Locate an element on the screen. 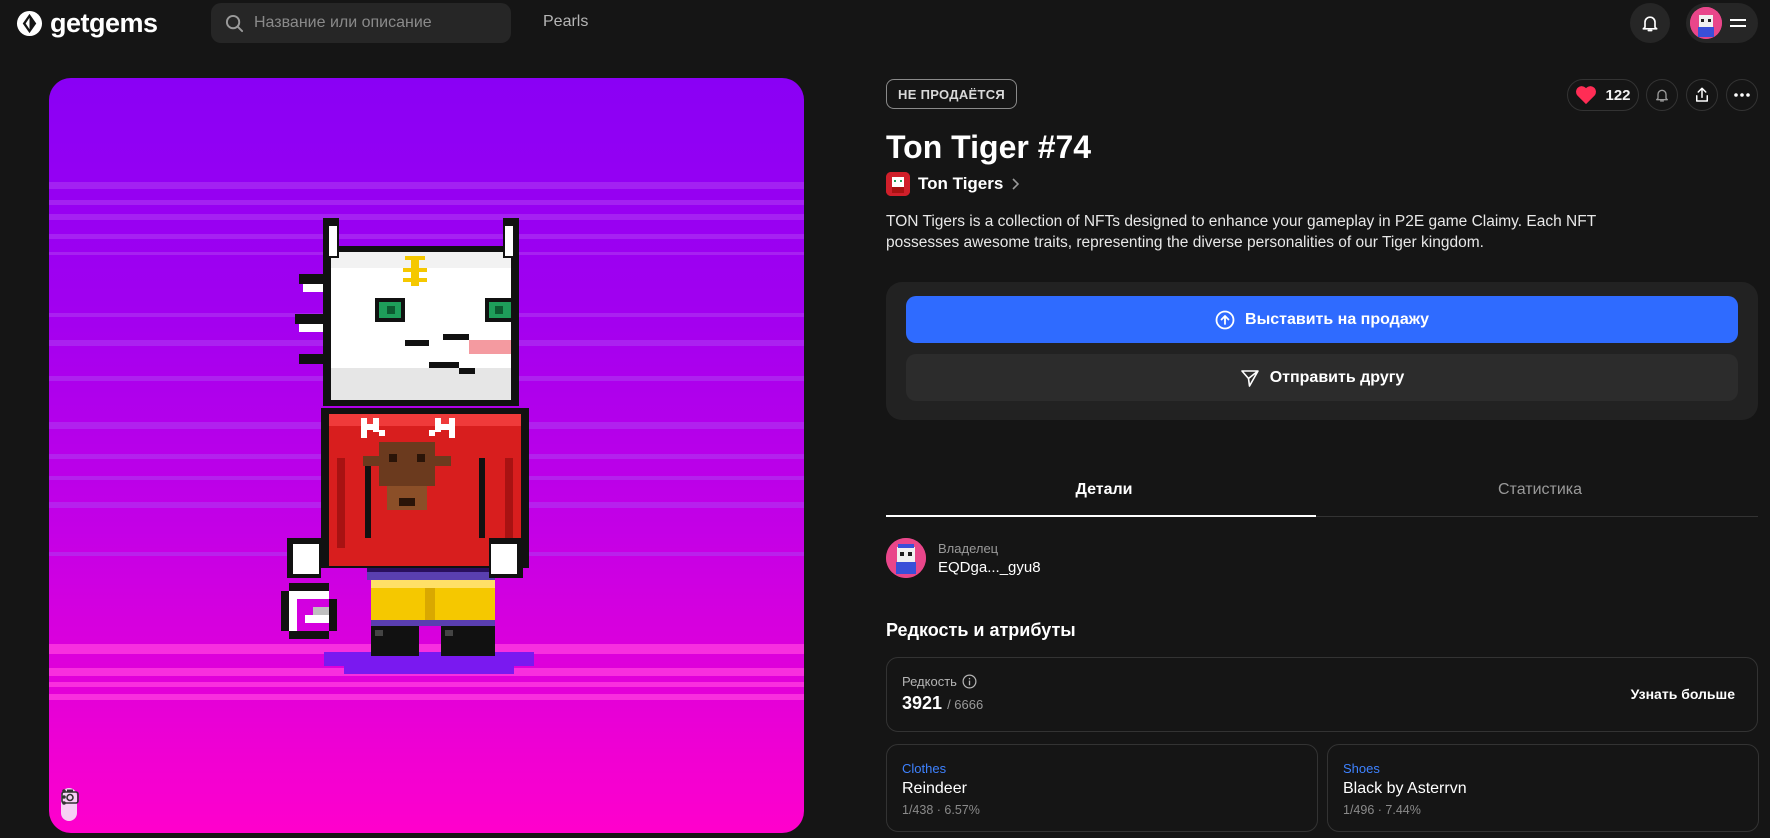  arrow-up-circle-icon is located at coordinates (1225, 319).